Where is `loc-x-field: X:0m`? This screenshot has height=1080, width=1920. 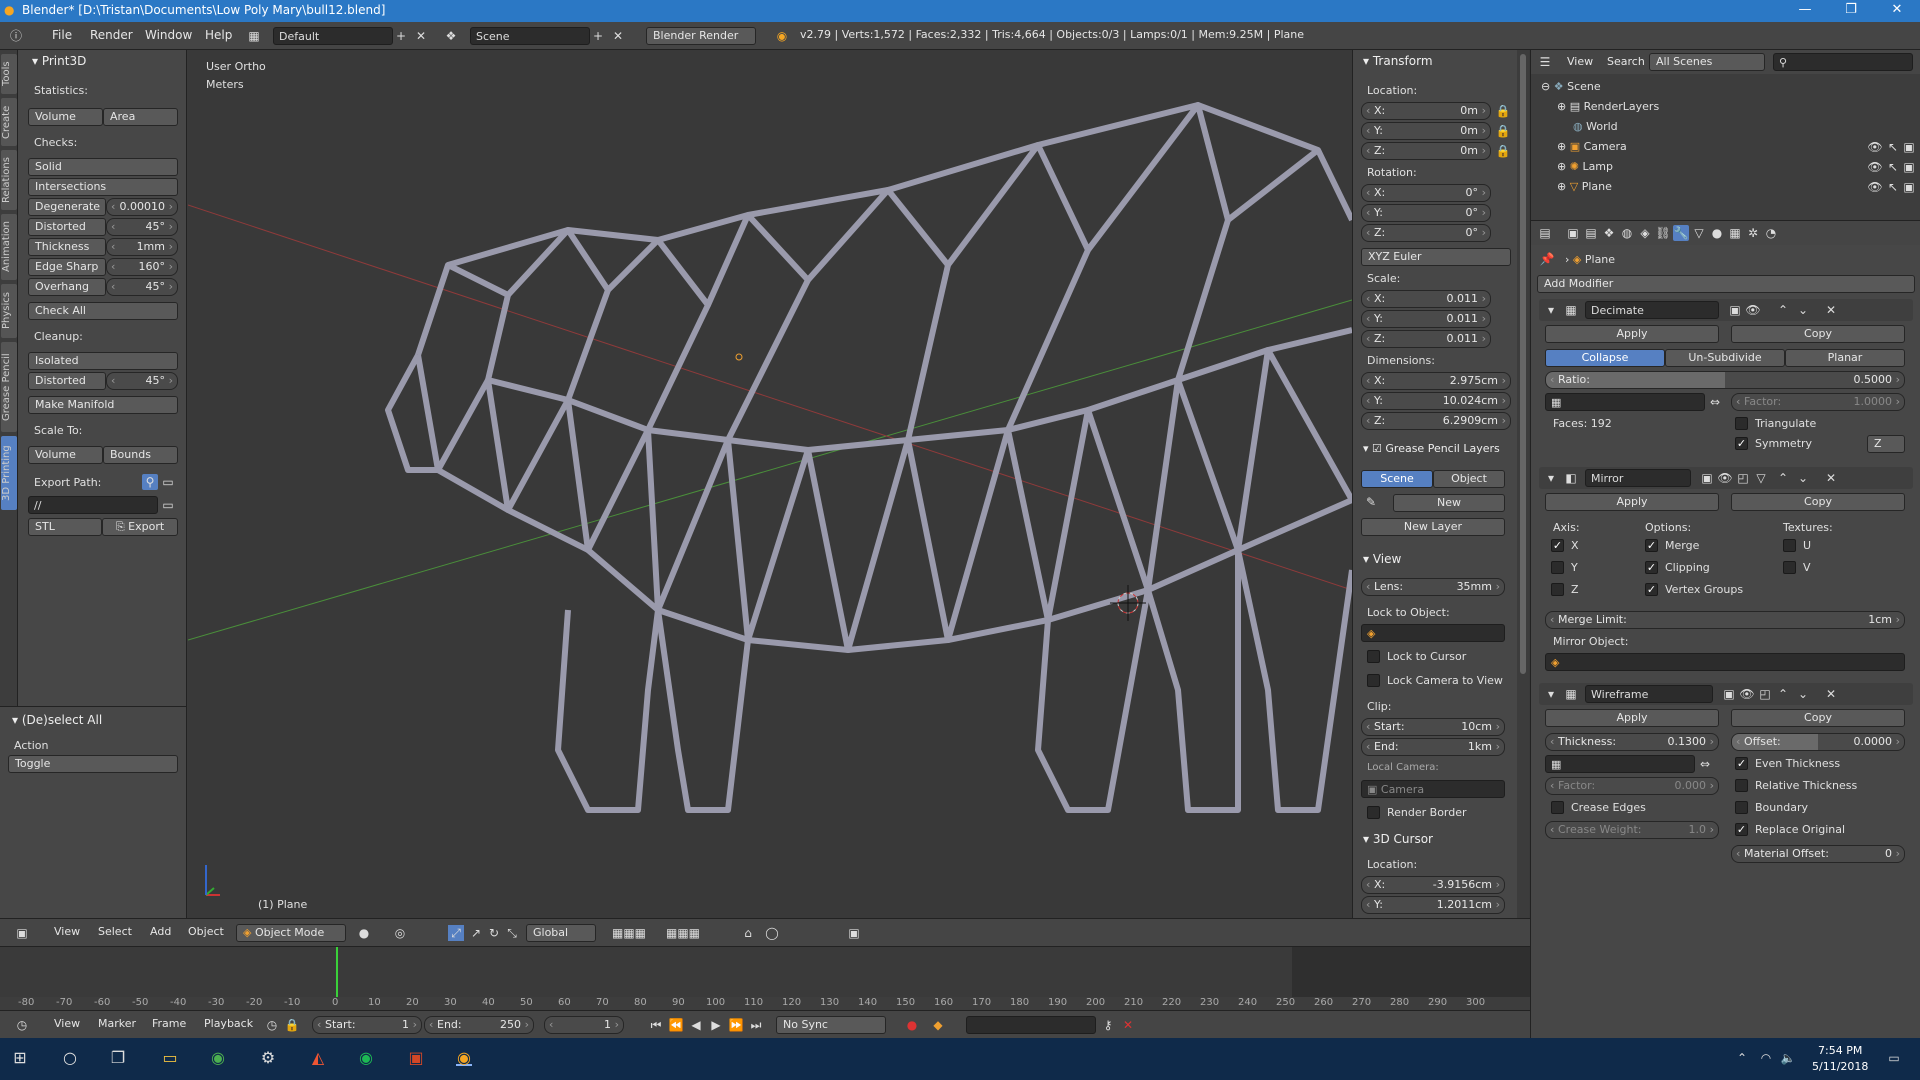 loc-x-field: X:0m is located at coordinates (1426, 111).